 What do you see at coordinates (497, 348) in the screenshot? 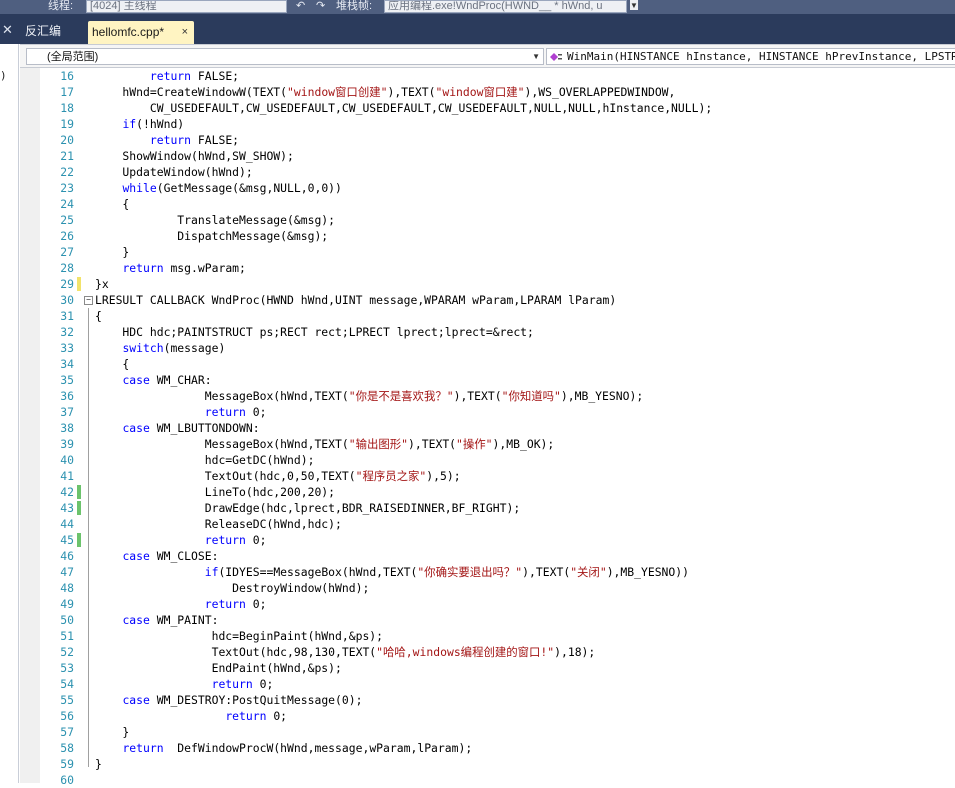
I see `code-line: 33 switch(message)` at bounding box center [497, 348].